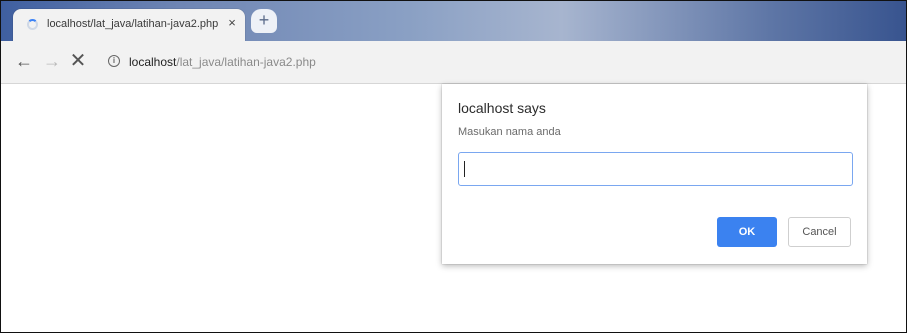  What do you see at coordinates (502, 108) in the screenshot?
I see `dialog-title: localhost says` at bounding box center [502, 108].